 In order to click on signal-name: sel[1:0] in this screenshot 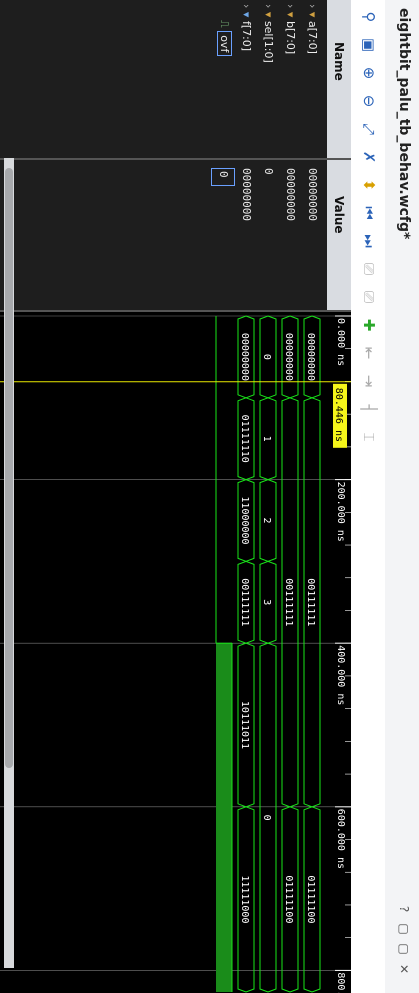, I will do `click(268, 41)`.